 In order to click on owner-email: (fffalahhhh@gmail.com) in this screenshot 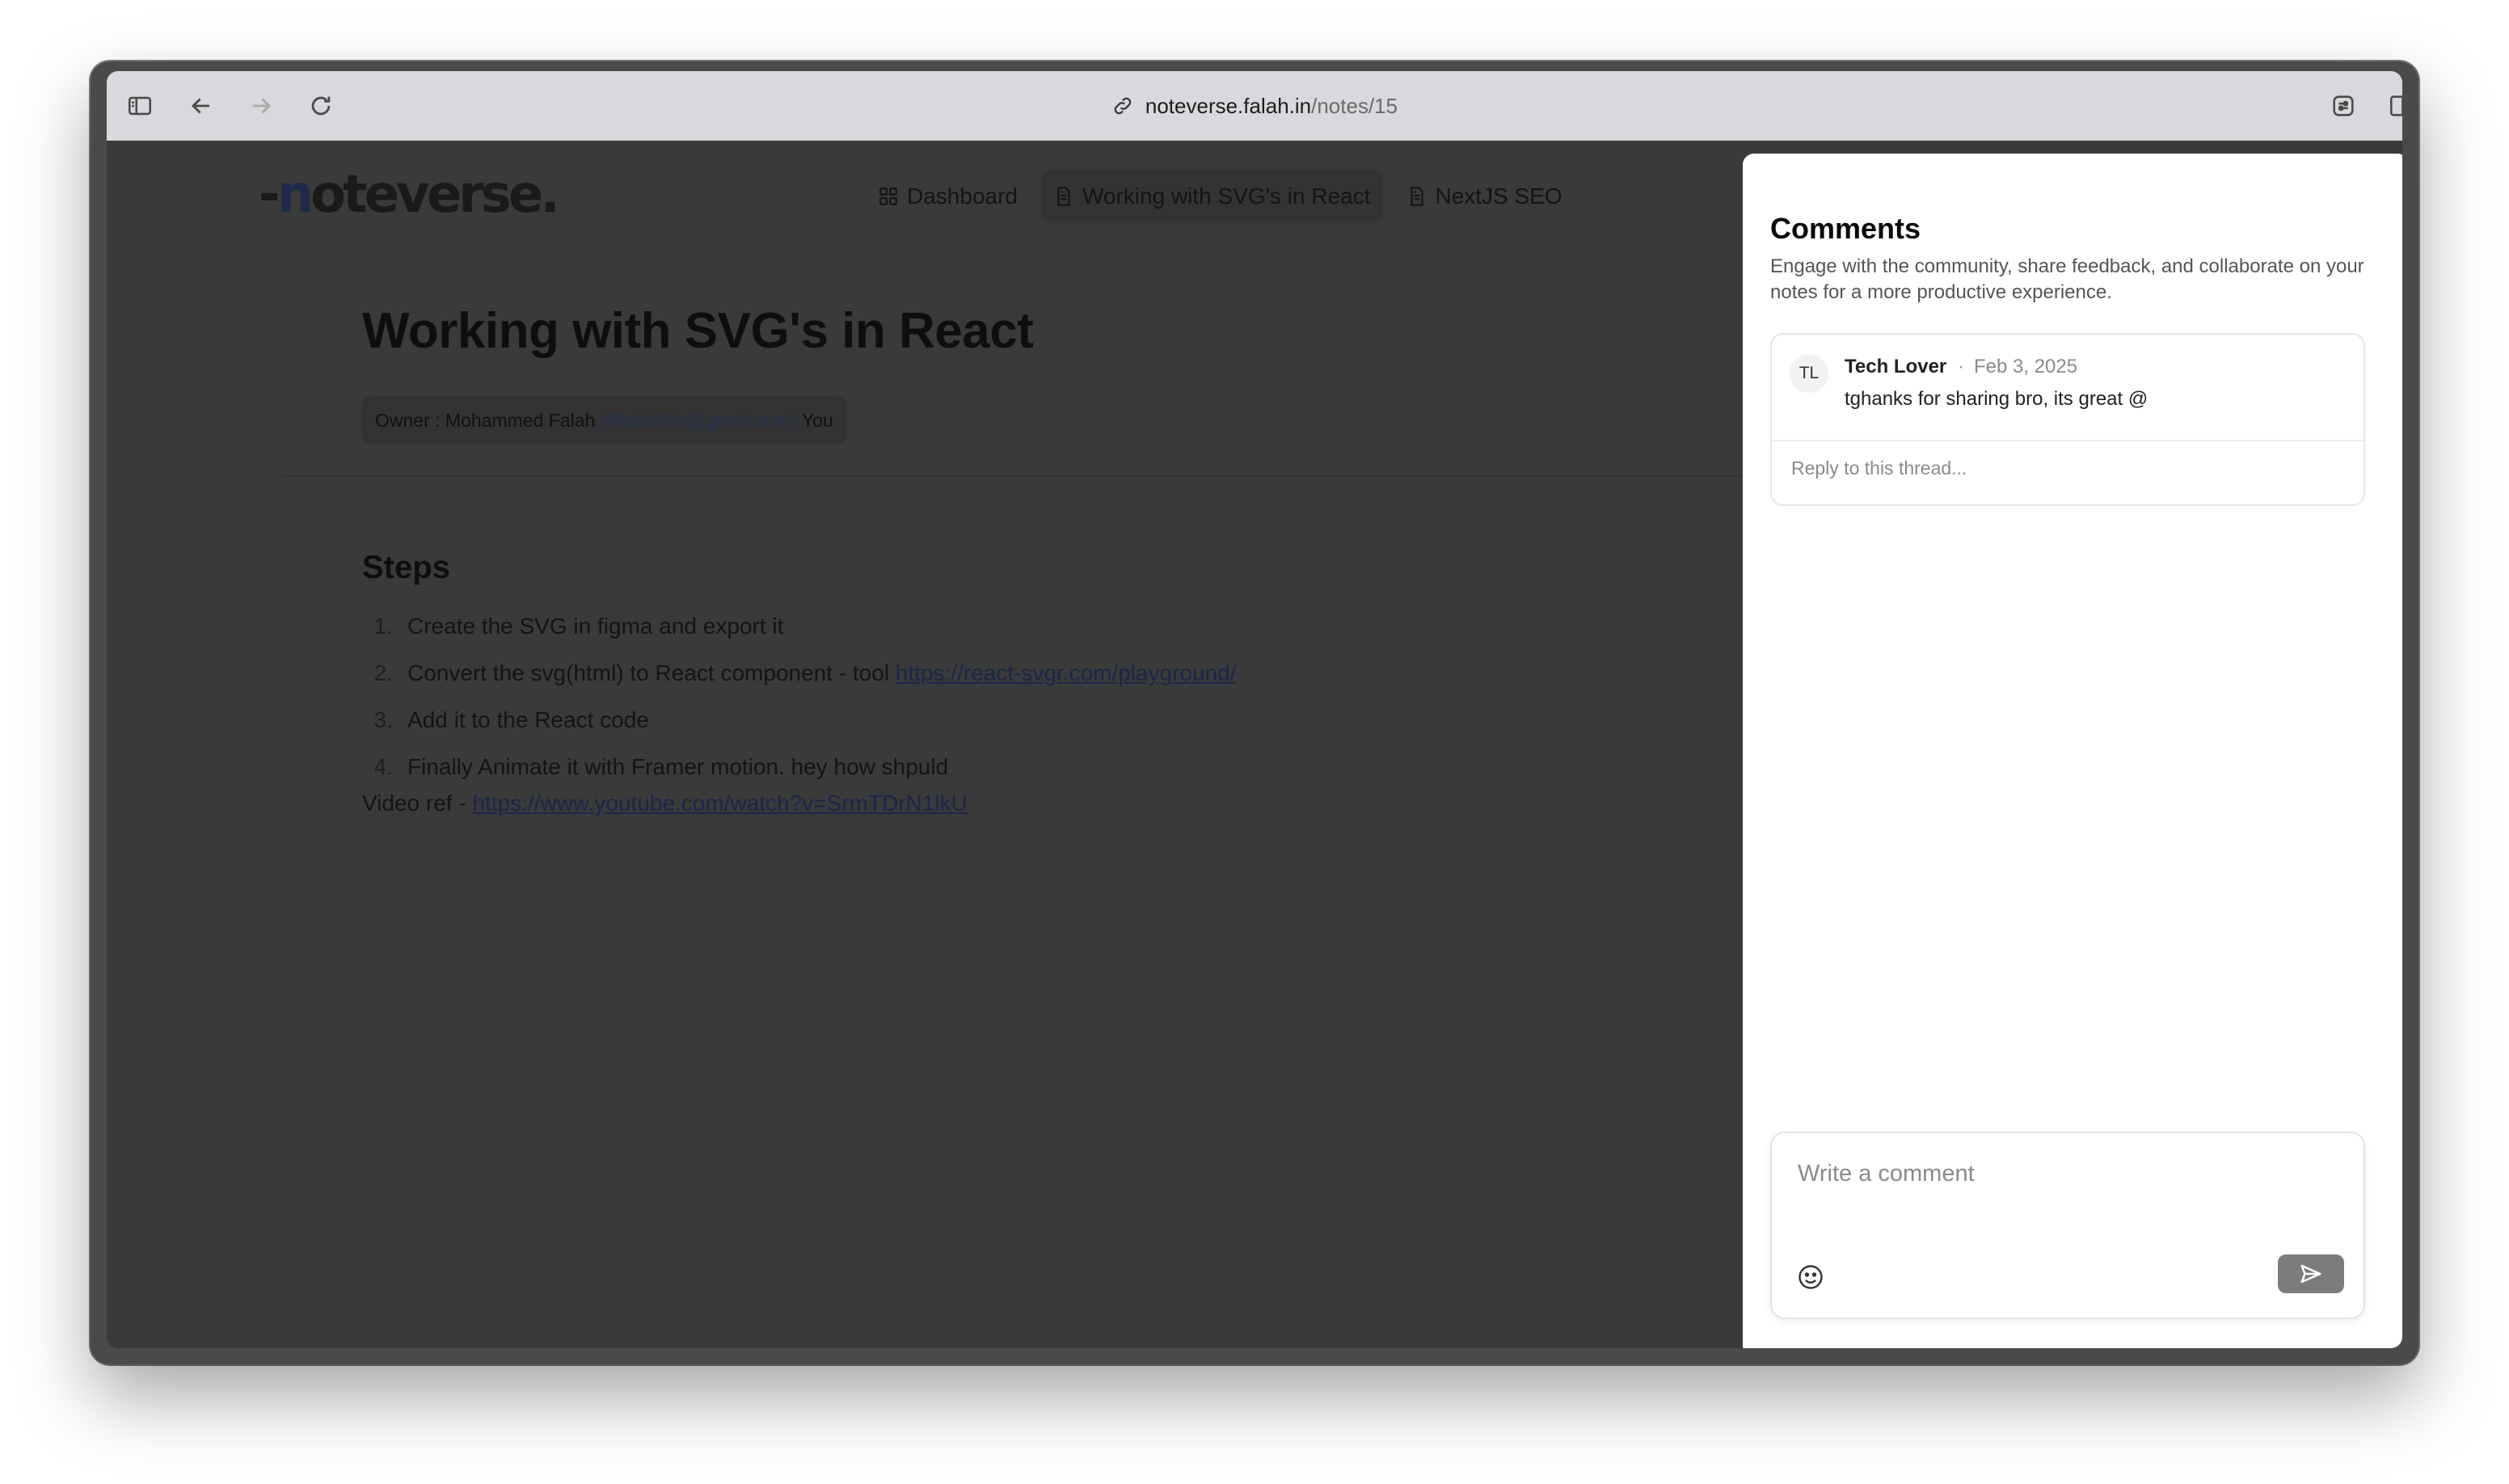, I will do `click(698, 420)`.